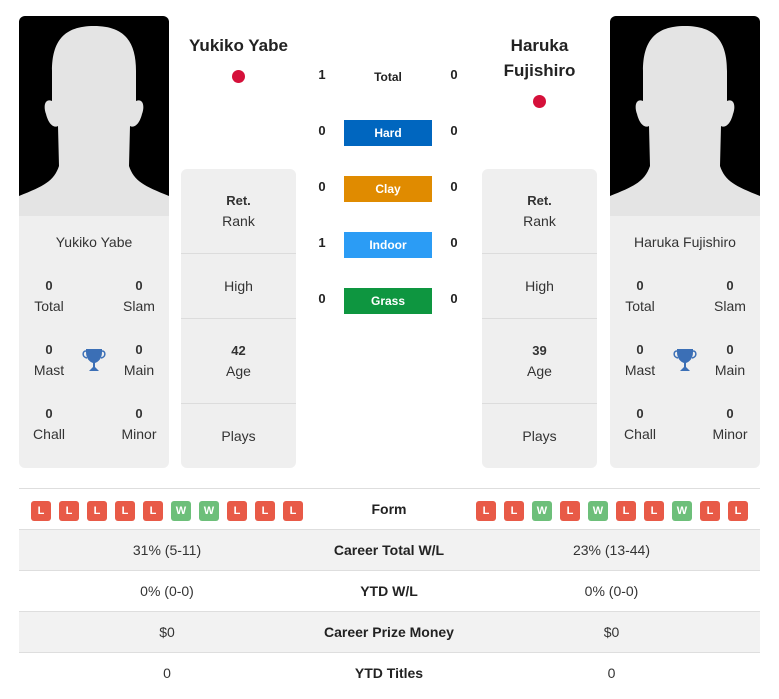 This screenshot has width=779, height=699. Describe the element at coordinates (49, 296) in the screenshot. I see `player1-titles-total: 0 Total` at that location.